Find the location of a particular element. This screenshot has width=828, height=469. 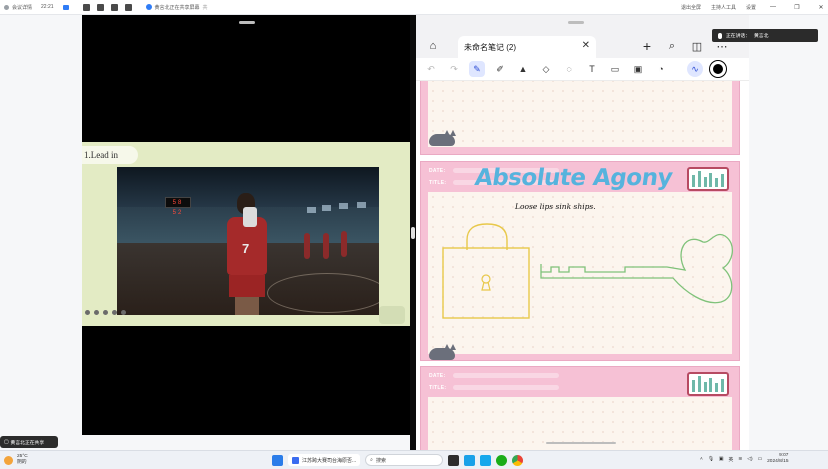

terminal-app-icon is located at coordinates (454, 460).